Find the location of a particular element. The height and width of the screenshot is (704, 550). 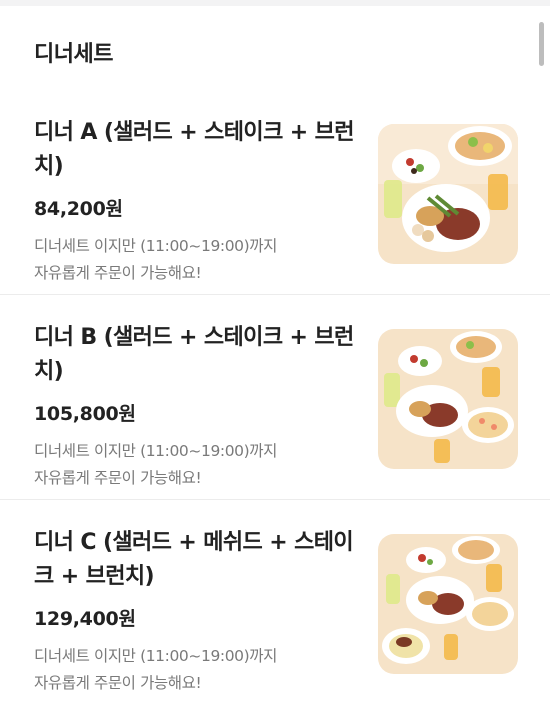

menu-item-name: 디너 C (샐러드 + 메쉬드 + 스테이크 + 브런치) is located at coordinates (194, 559).